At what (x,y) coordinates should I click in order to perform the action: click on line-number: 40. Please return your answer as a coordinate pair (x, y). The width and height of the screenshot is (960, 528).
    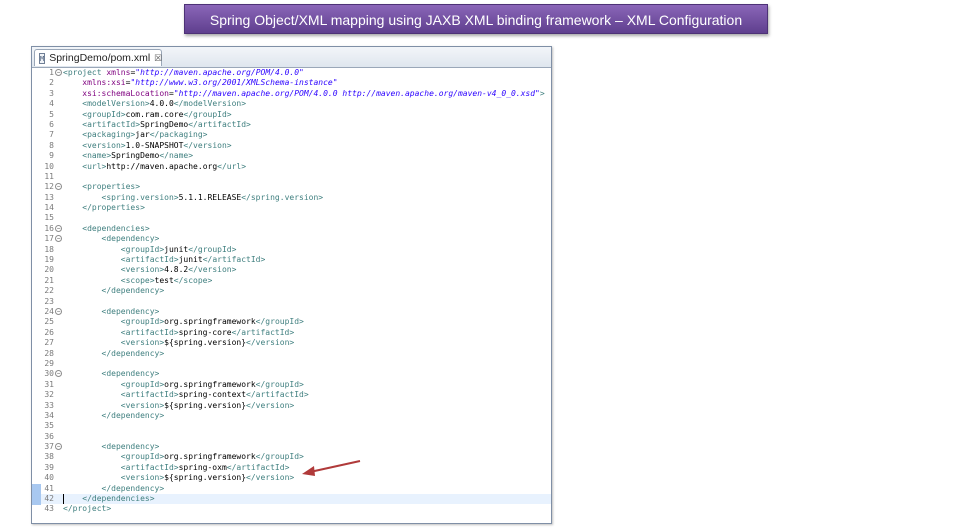
    Looking at the image, I should click on (49, 478).